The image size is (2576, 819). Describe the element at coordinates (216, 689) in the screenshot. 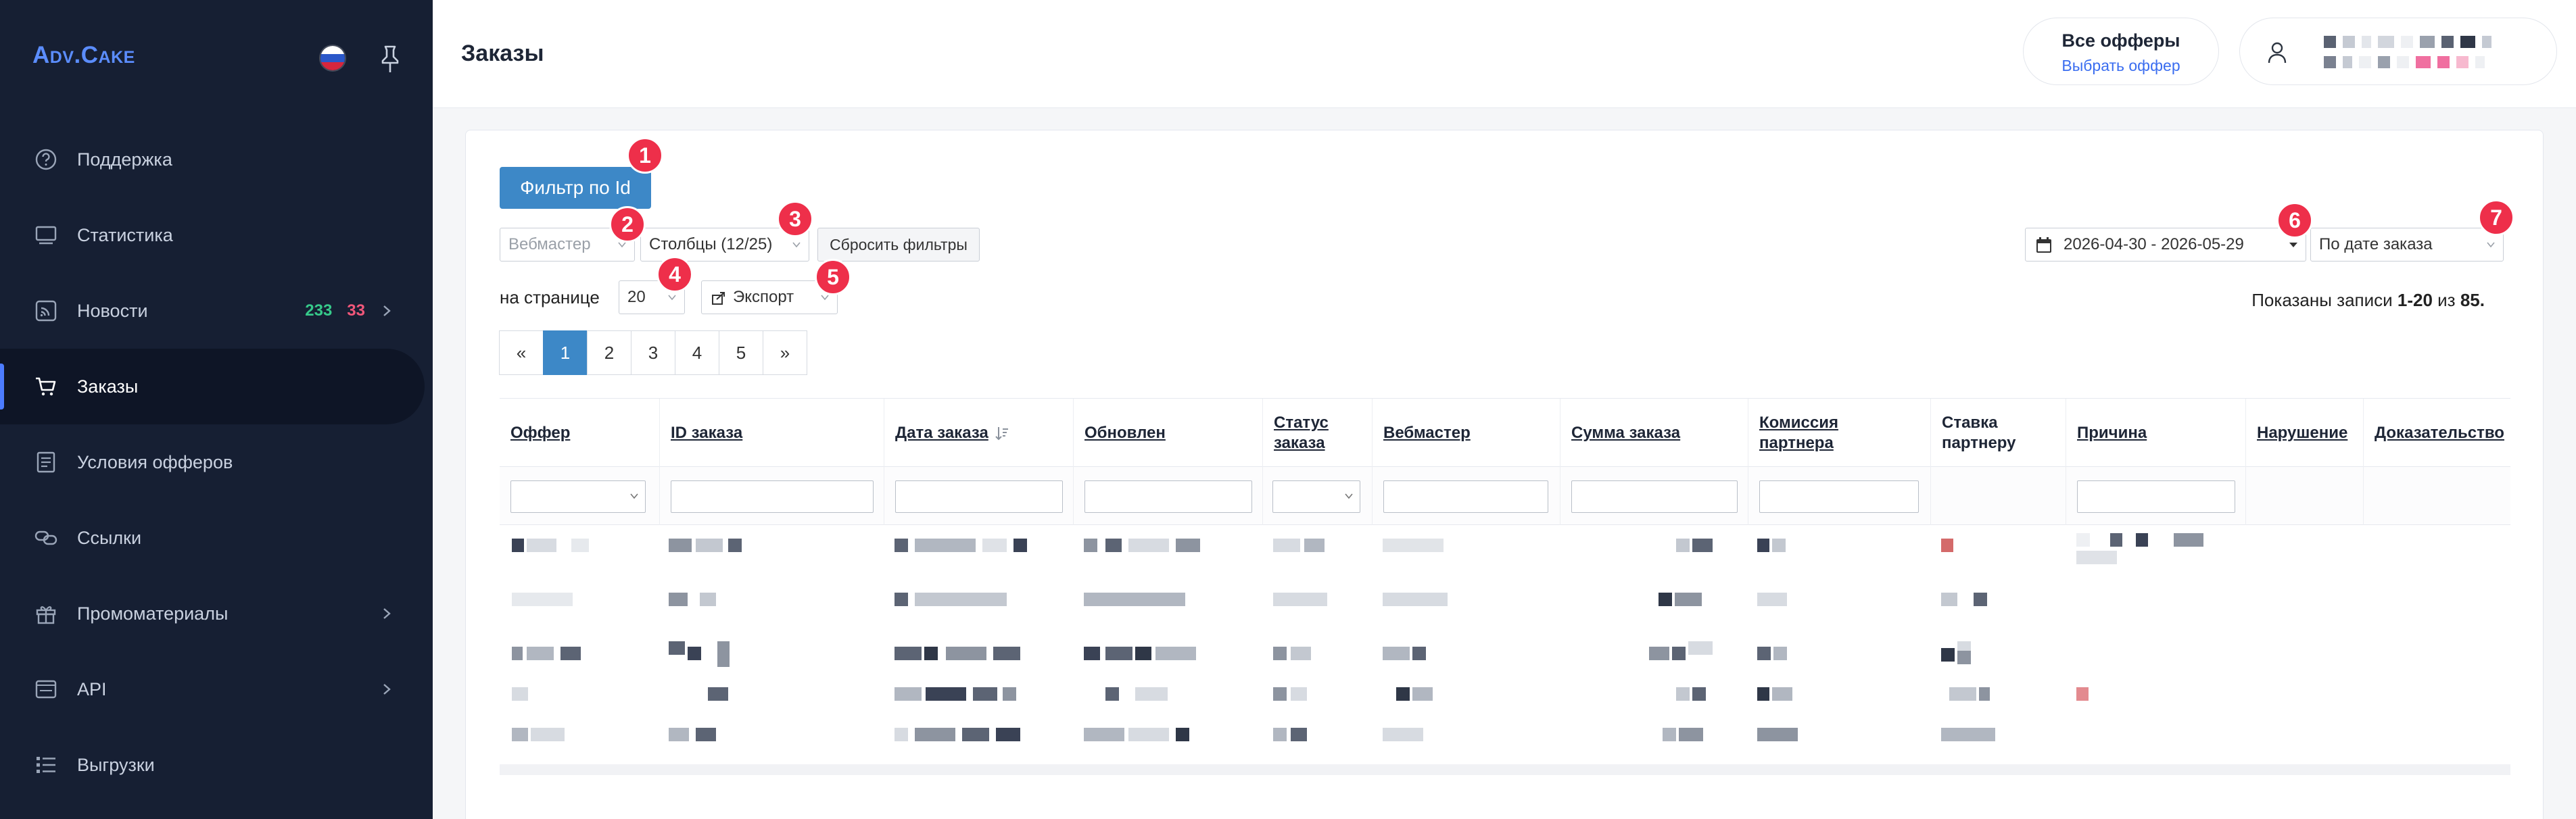

I see `sidebar-item-api: API` at that location.